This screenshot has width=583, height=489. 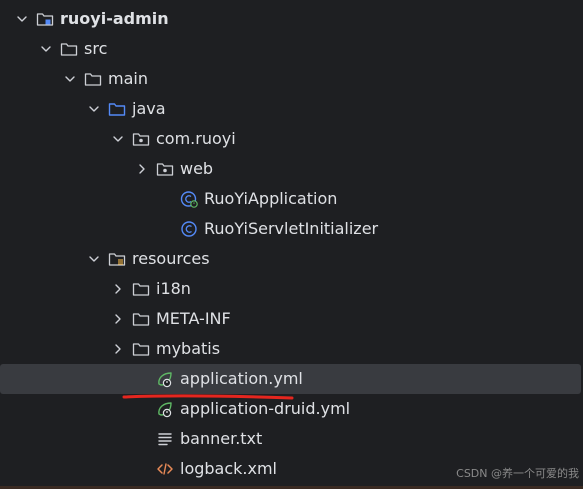 I want to click on tree-item-label: ruoyi-admin, so click(x=114, y=18).